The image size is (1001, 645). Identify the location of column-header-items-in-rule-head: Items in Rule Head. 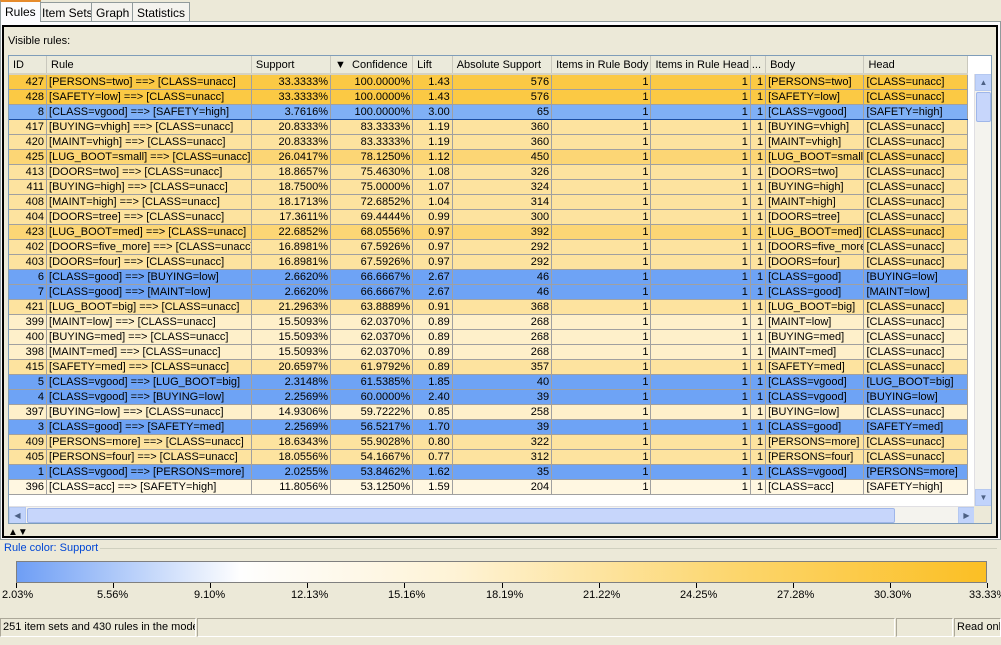
(700, 65).